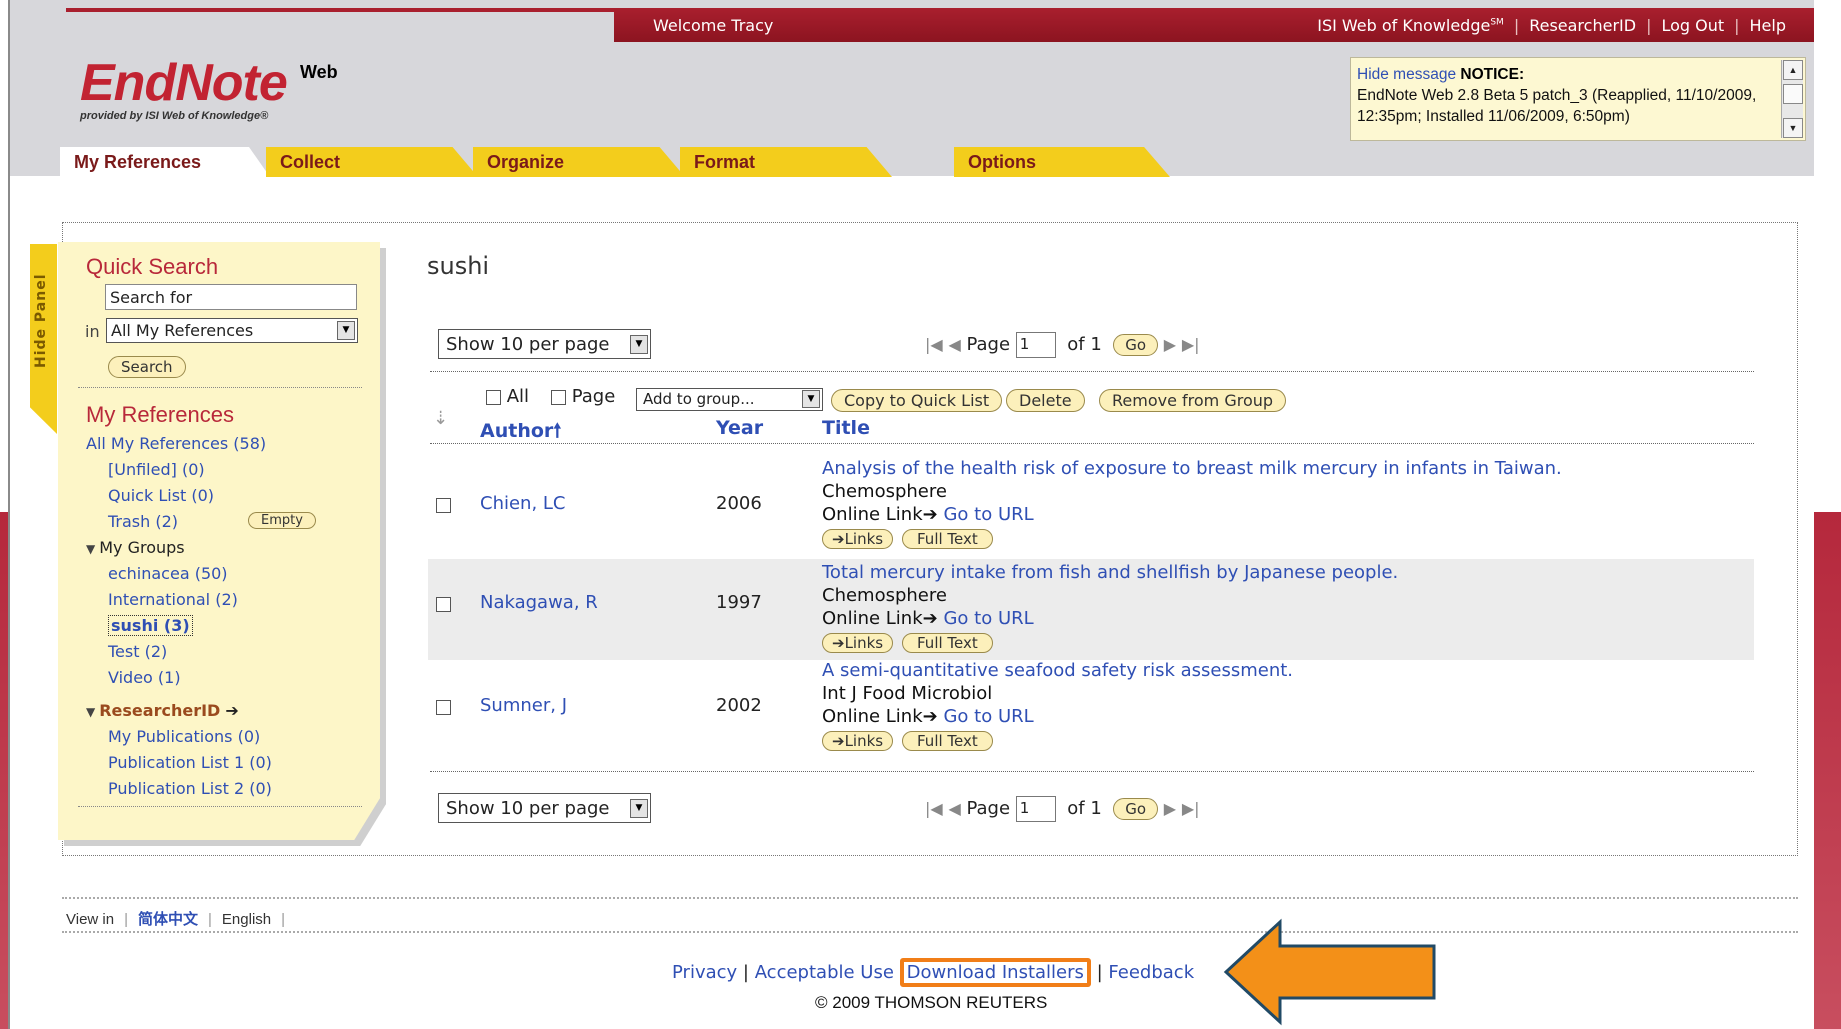 This screenshot has width=1841, height=1029. I want to click on sidebar-item-group-selected: sushi (3), so click(150, 625).